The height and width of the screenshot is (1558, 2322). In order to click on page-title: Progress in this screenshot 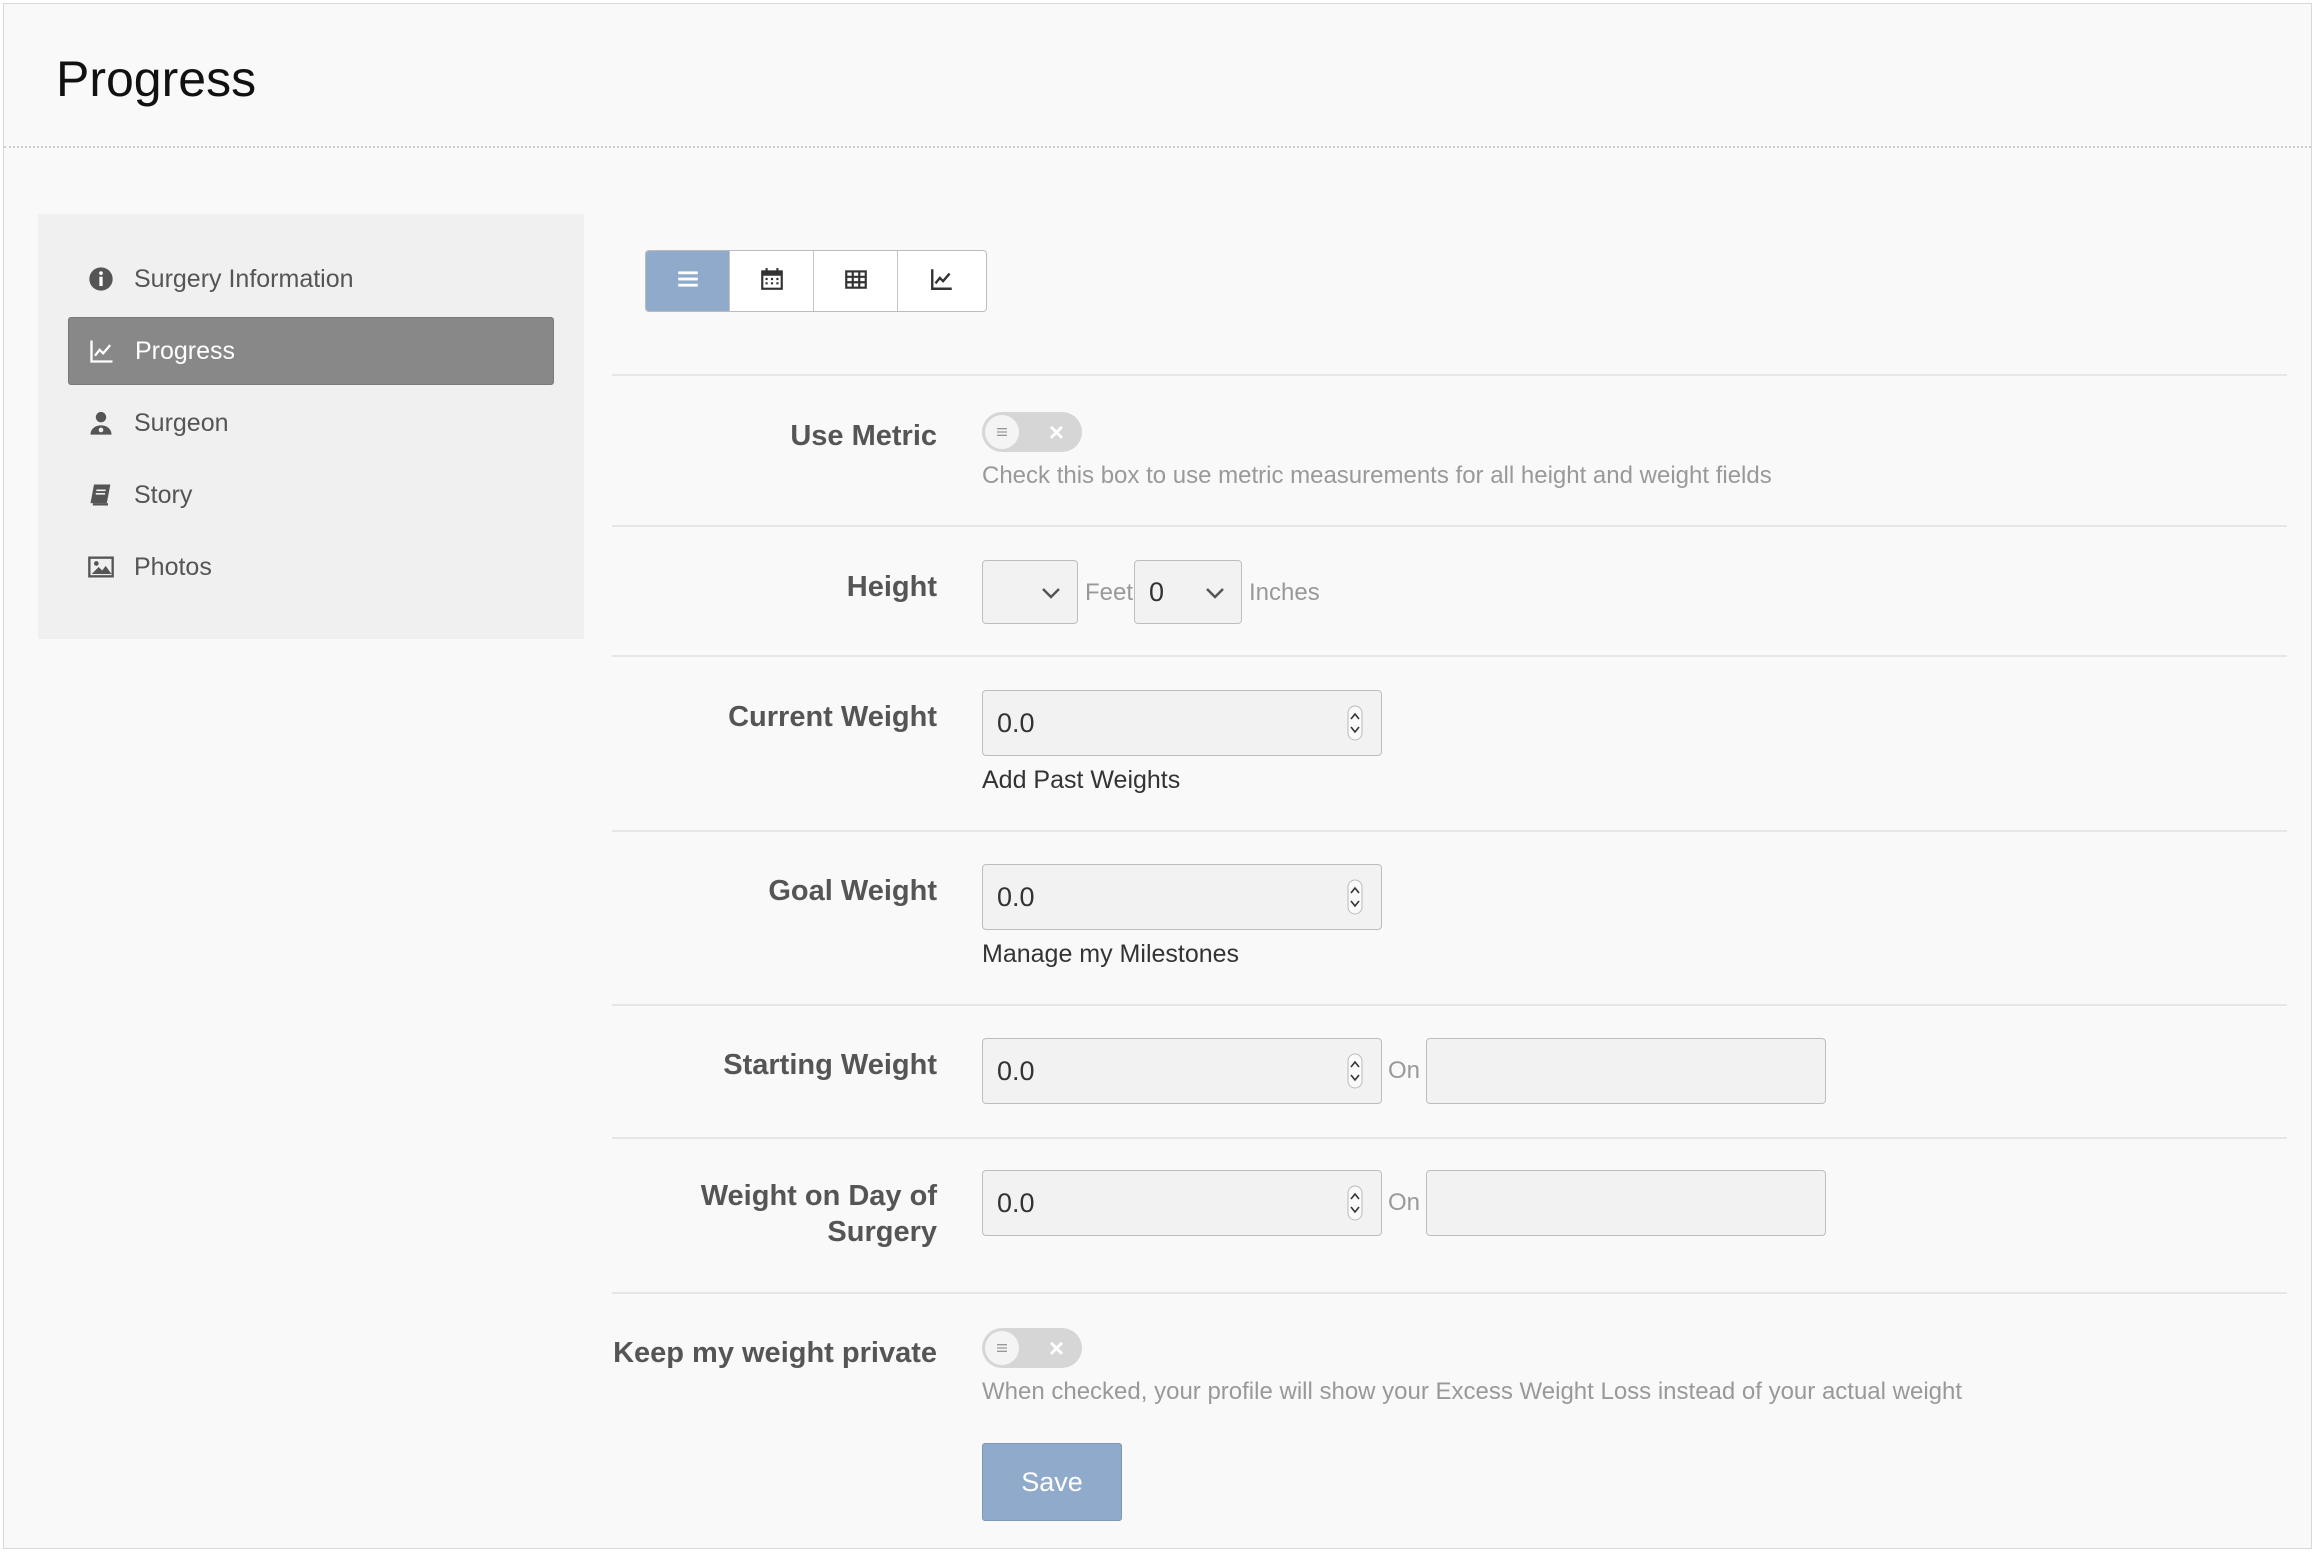, I will do `click(156, 79)`.